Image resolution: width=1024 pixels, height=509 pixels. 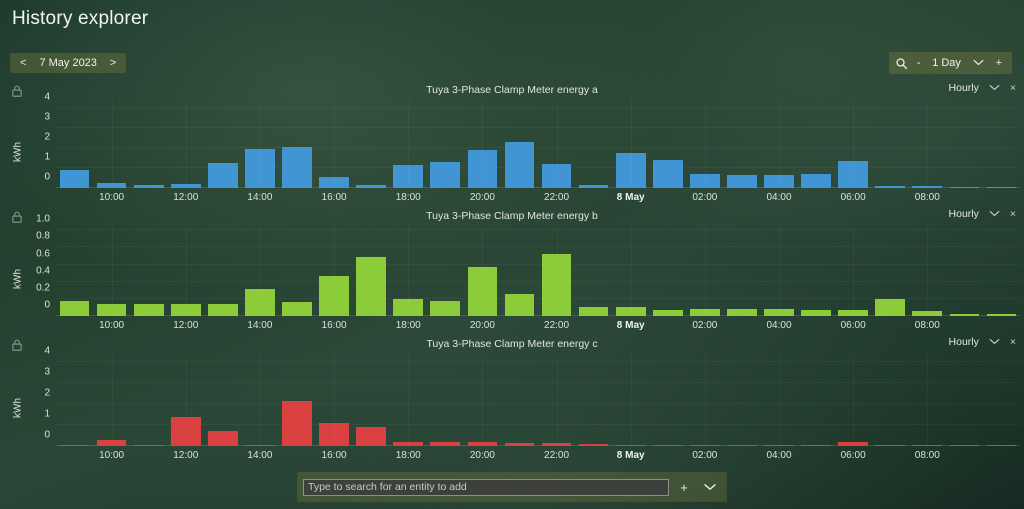 What do you see at coordinates (23, 63) in the screenshot?
I see `prev-day-button: <` at bounding box center [23, 63].